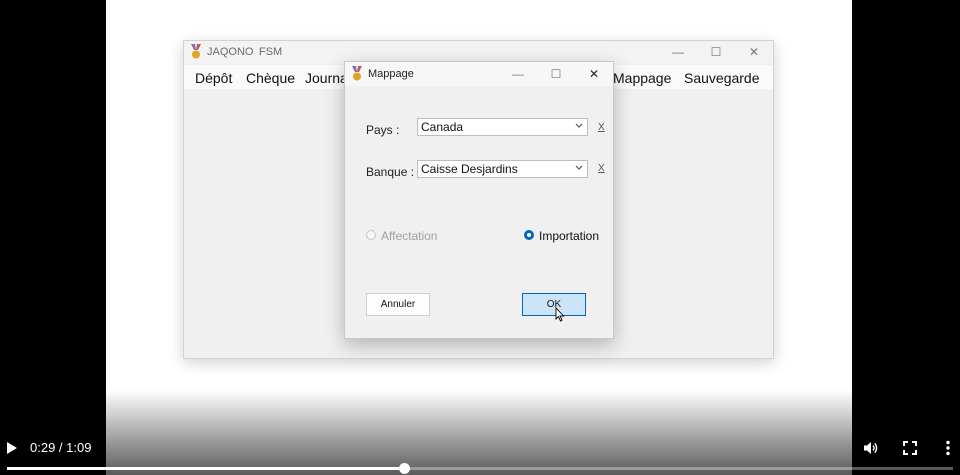  What do you see at coordinates (716, 52) in the screenshot?
I see `maximize-button: ☐` at bounding box center [716, 52].